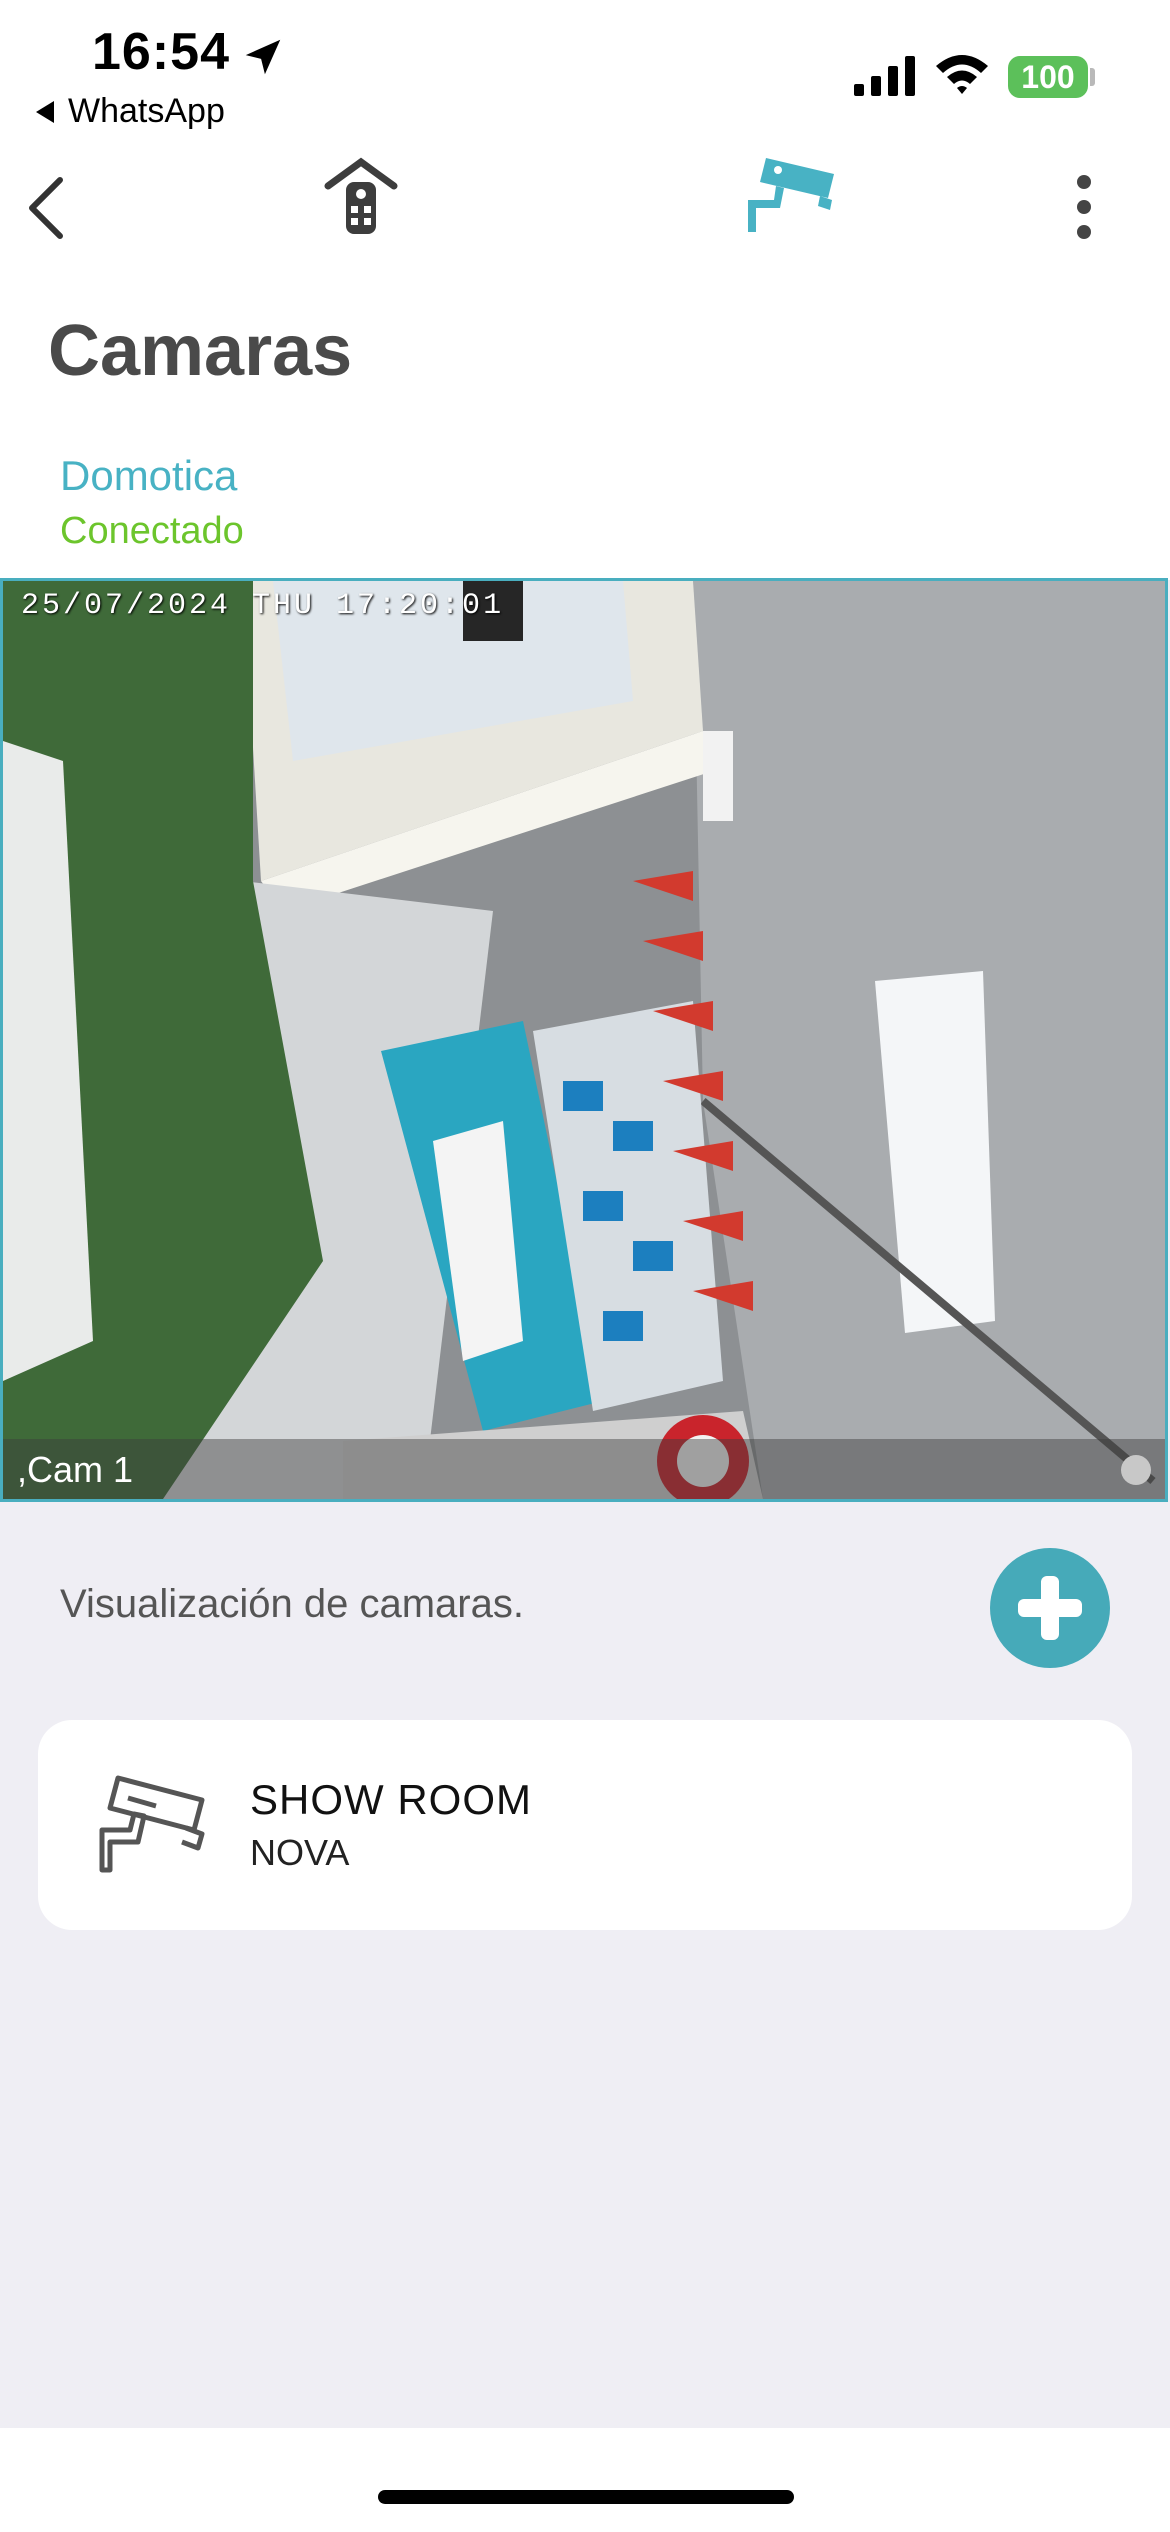 The height and width of the screenshot is (2532, 1170). I want to click on battery-tip, so click(1092, 77).